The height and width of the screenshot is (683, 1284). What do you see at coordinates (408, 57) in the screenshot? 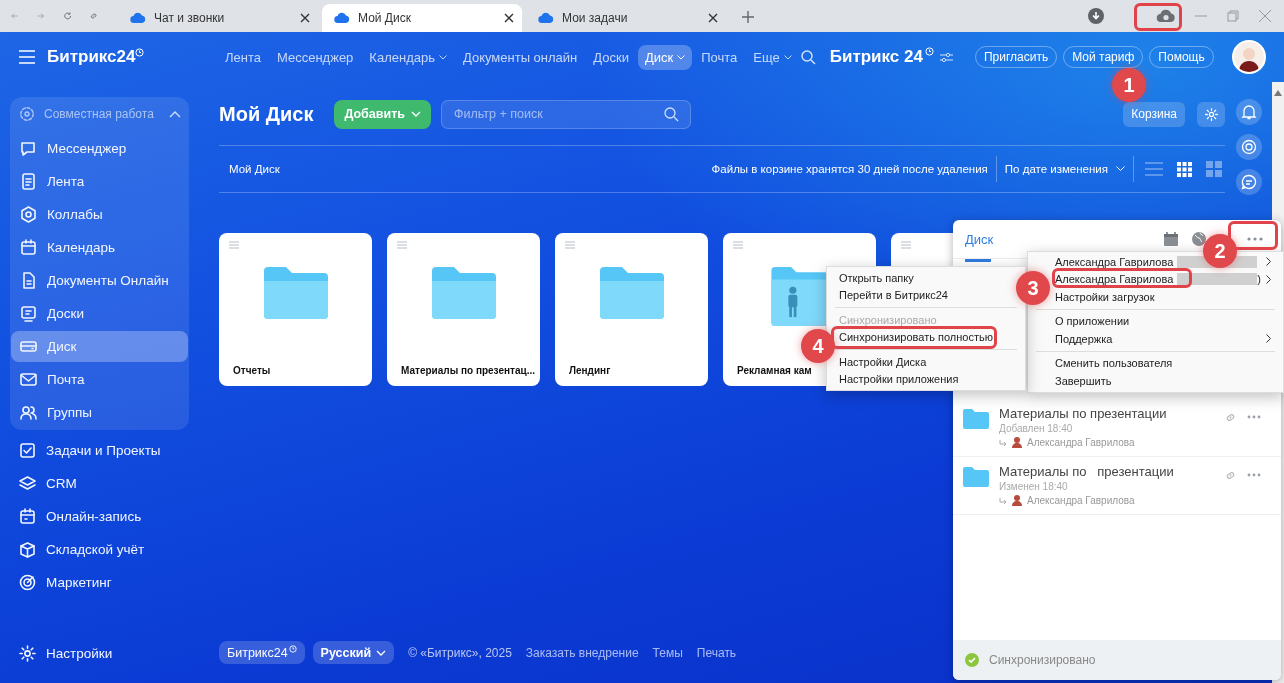
I see `nav-tab: Календарь` at bounding box center [408, 57].